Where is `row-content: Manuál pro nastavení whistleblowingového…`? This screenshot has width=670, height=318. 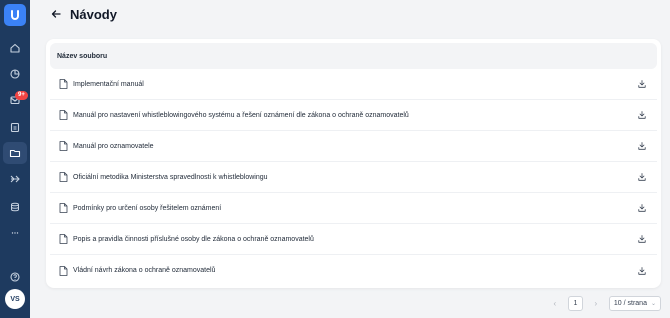
row-content: Manuál pro nastavení whistleblowingového… is located at coordinates (234, 115).